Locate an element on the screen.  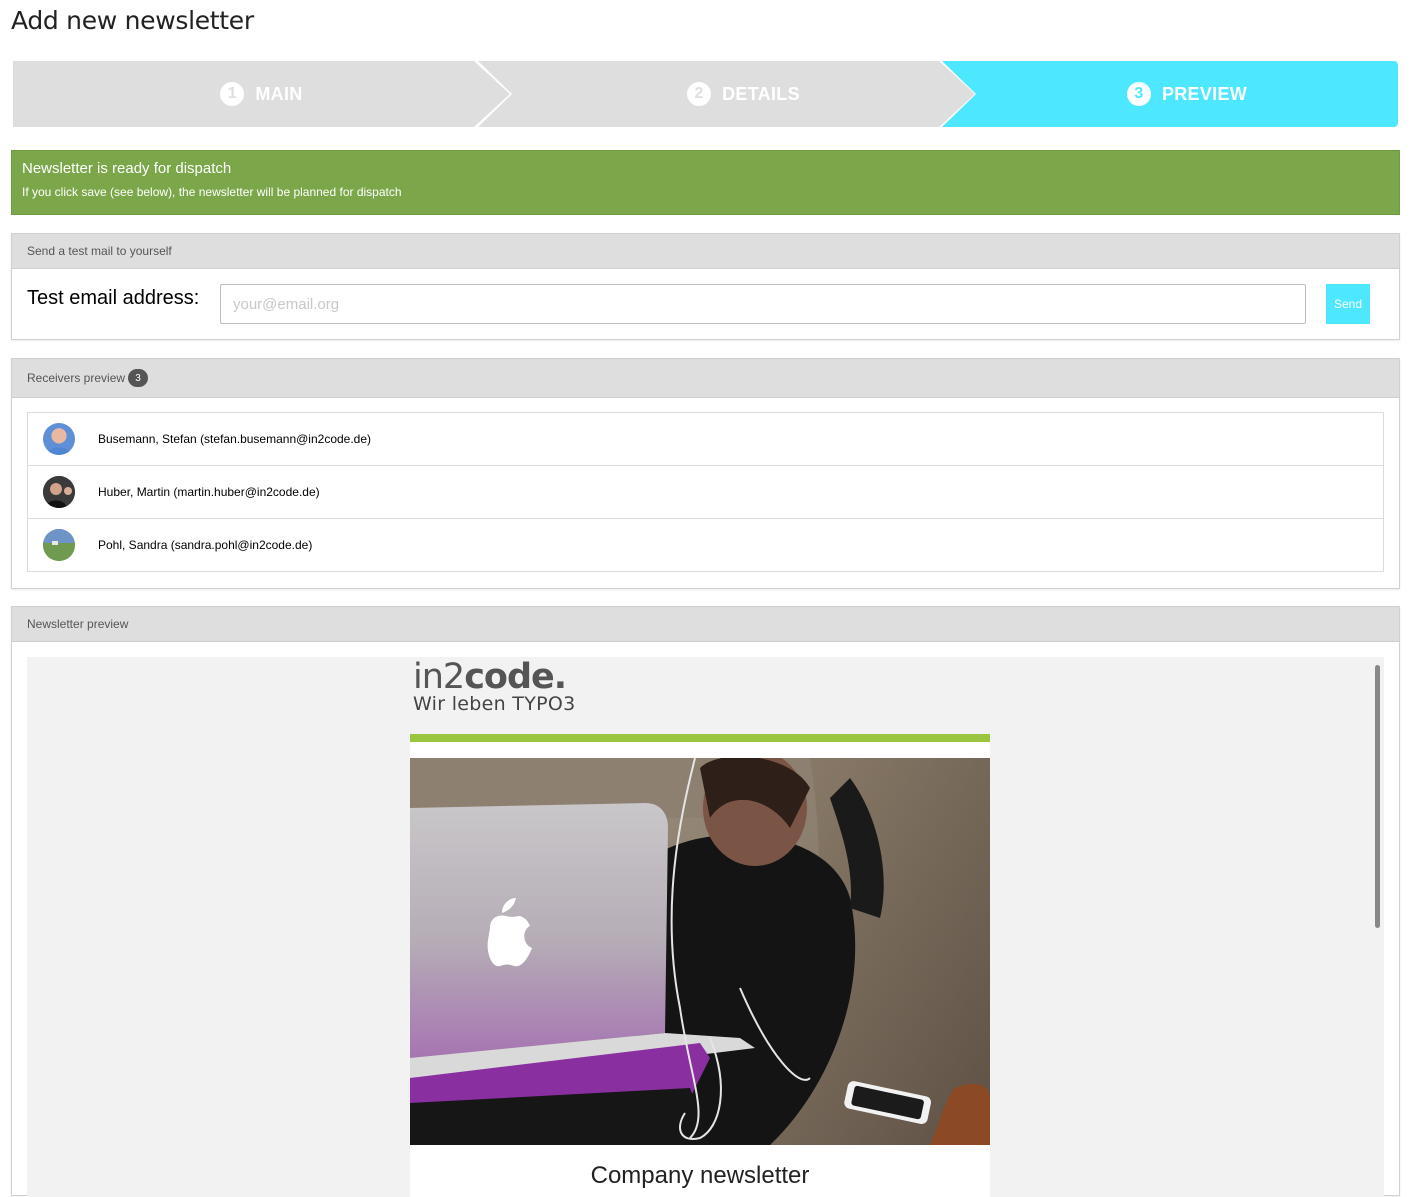
newsletter-content: Company newsletter is located at coordinates (700, 1171).